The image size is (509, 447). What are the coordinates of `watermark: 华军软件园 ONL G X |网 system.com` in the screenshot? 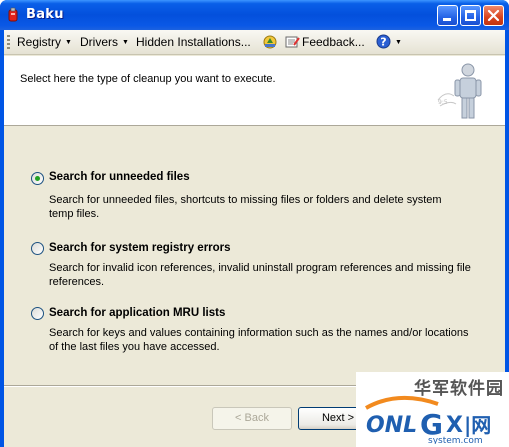 It's located at (432, 409).